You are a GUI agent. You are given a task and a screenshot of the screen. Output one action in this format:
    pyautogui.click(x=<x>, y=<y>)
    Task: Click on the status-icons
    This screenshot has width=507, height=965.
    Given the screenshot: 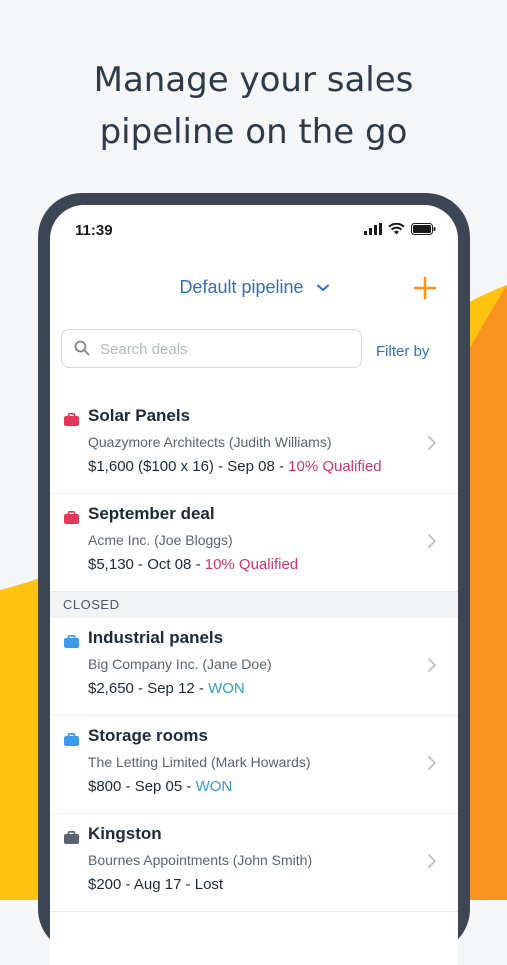 What is the action you would take?
    pyautogui.click(x=400, y=229)
    